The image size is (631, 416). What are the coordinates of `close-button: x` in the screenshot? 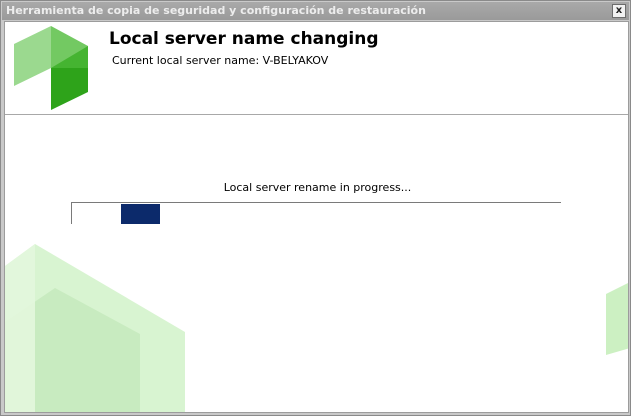 It's located at (619, 11).